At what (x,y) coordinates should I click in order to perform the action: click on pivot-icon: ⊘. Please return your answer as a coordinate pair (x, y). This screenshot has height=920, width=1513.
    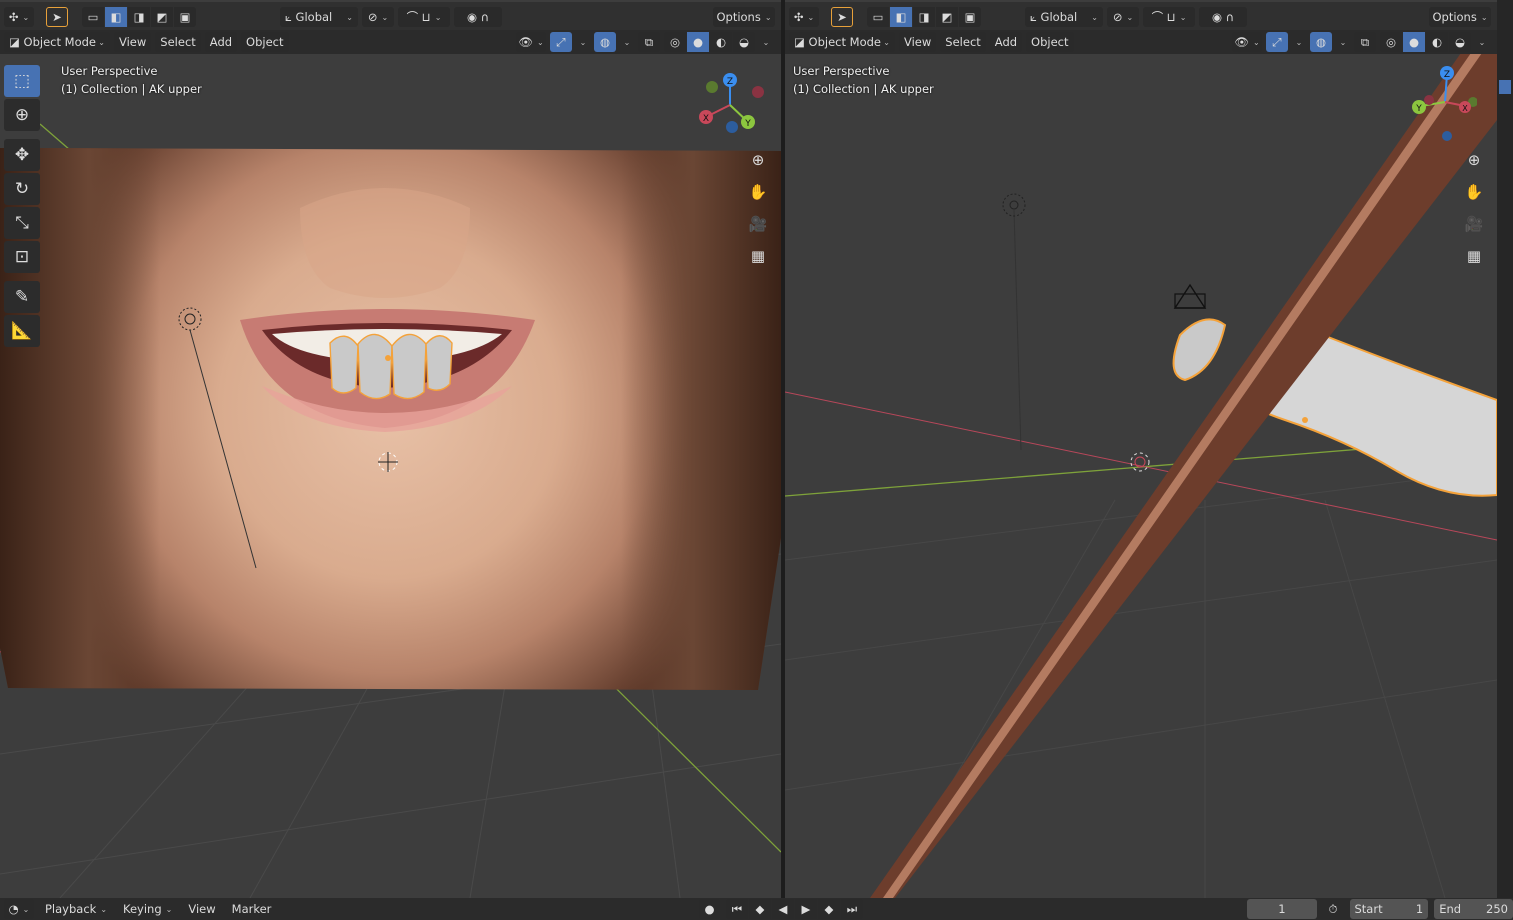
    Looking at the image, I should click on (372, 17).